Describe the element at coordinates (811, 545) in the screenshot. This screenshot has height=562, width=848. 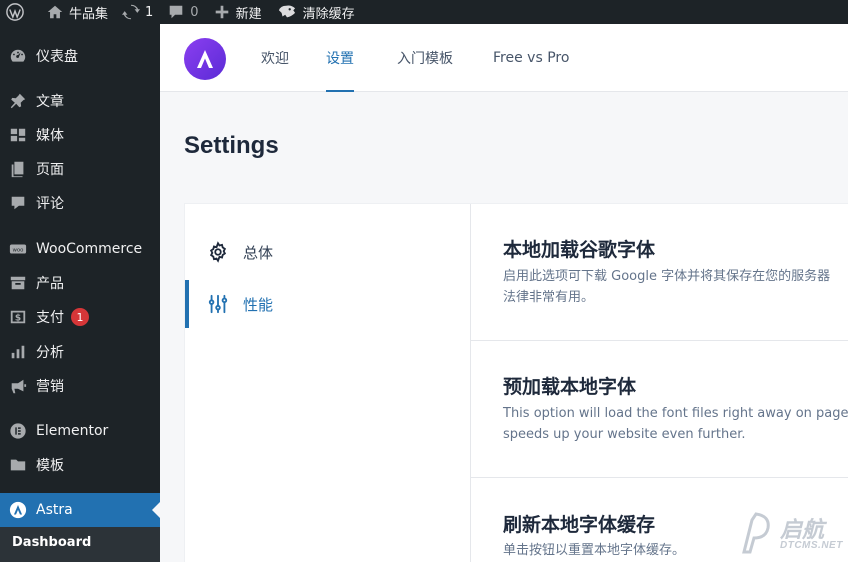
I see `watermark-subtext: DTCMS.NET` at that location.